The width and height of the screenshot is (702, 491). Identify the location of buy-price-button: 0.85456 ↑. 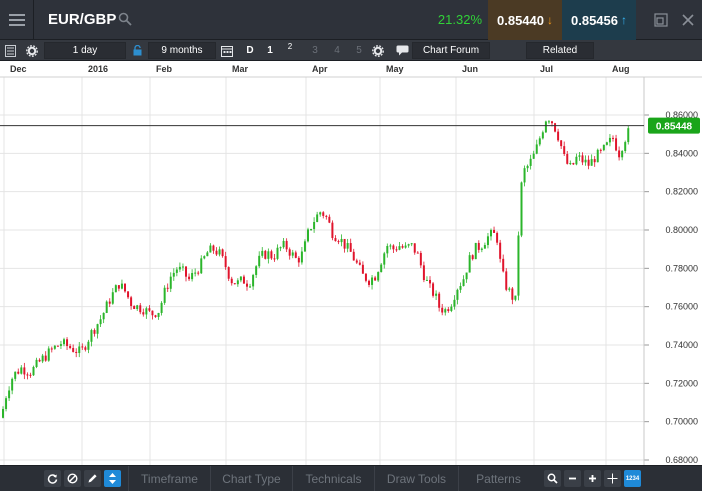
(599, 20).